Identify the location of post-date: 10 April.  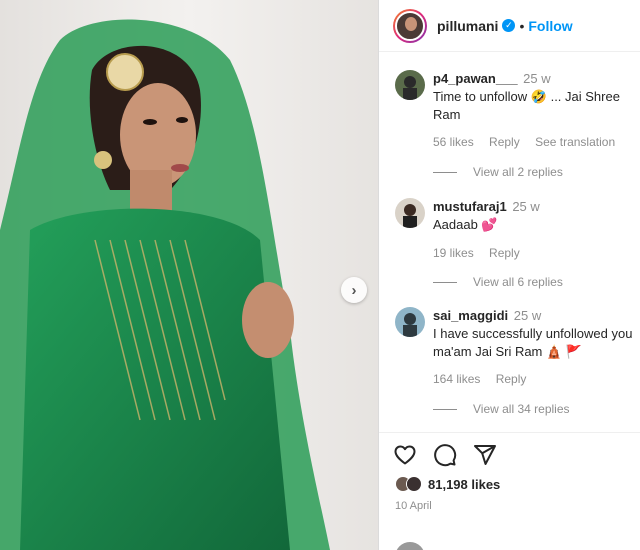
(413, 506).